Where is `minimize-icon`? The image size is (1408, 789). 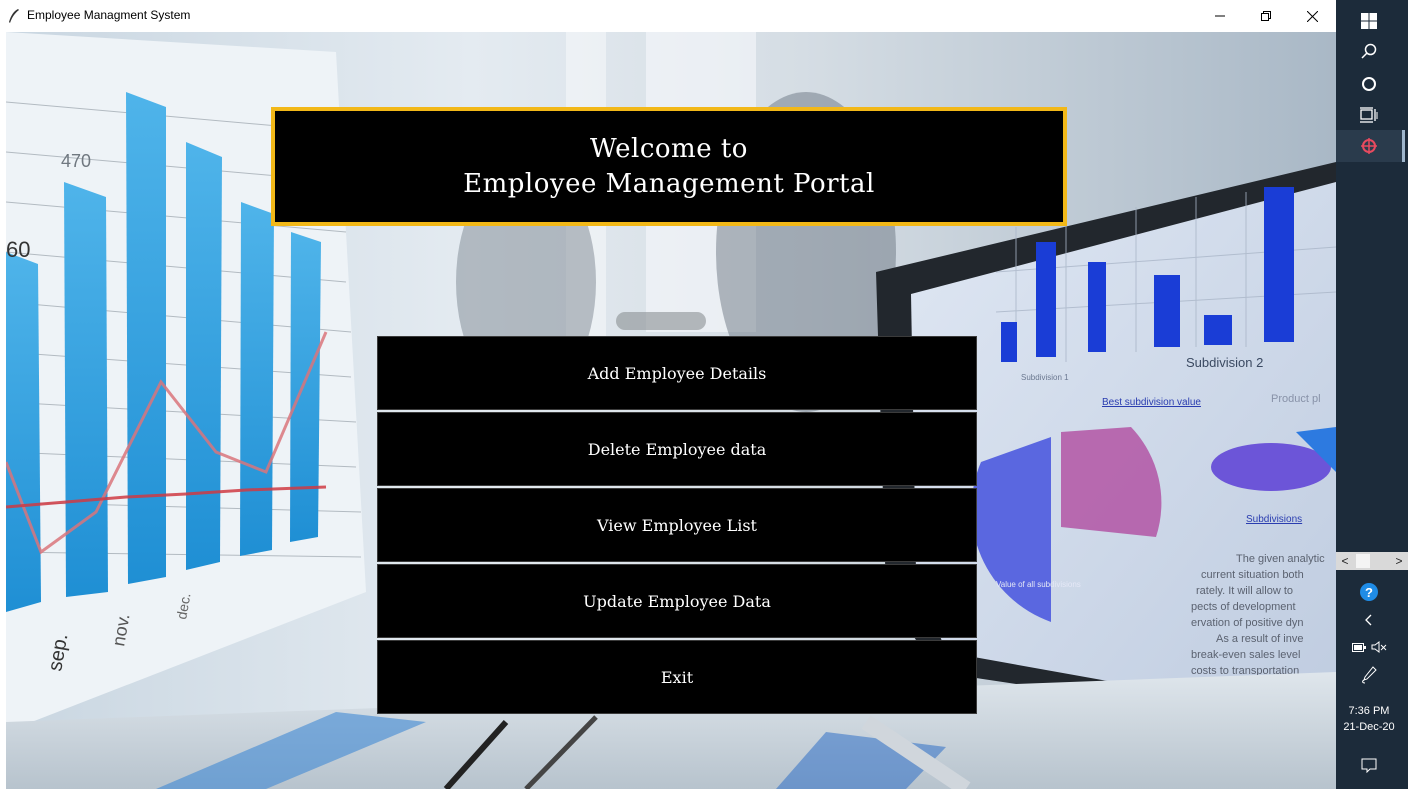
minimize-icon is located at coordinates (1220, 16).